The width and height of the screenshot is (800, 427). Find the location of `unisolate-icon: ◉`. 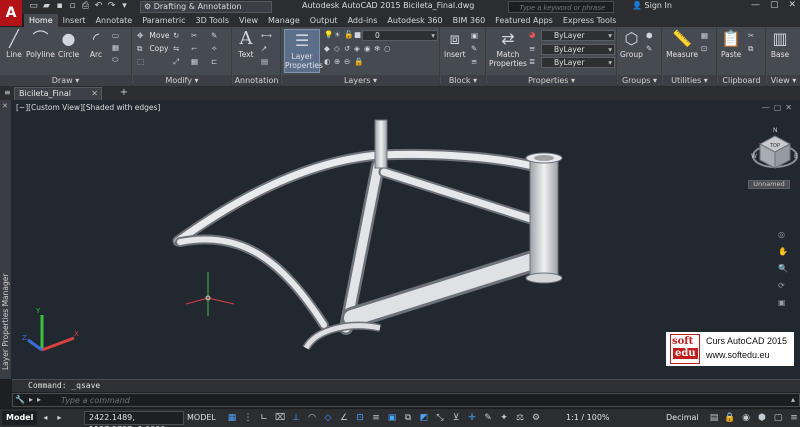

unisolate-icon: ◉ is located at coordinates (369, 49).